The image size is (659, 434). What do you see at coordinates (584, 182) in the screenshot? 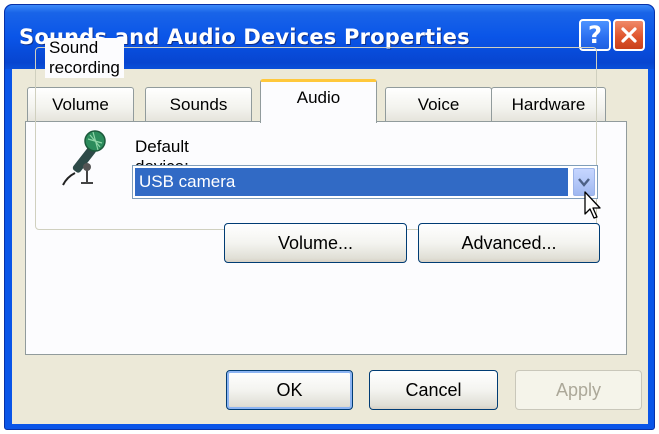
I see `chevron-down-icon` at bounding box center [584, 182].